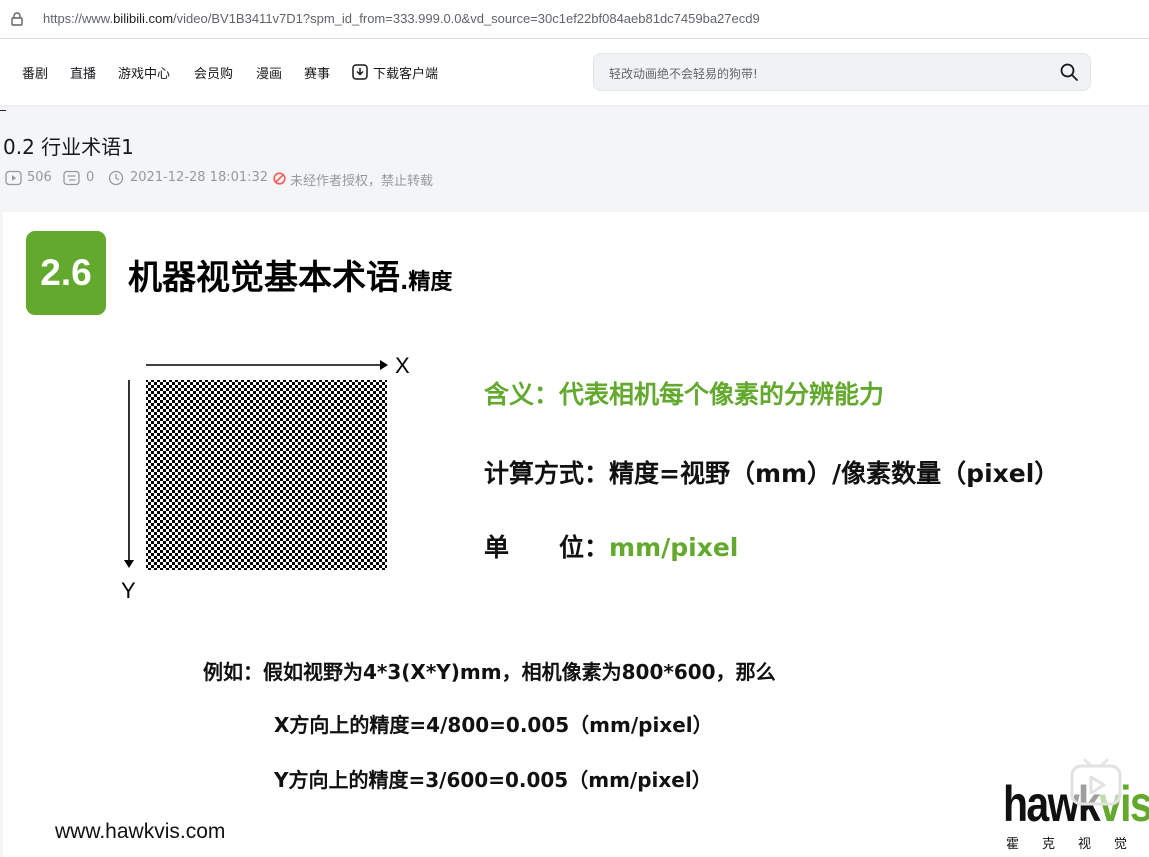  Describe the element at coordinates (116, 178) in the screenshot. I see `clock-icon` at that location.